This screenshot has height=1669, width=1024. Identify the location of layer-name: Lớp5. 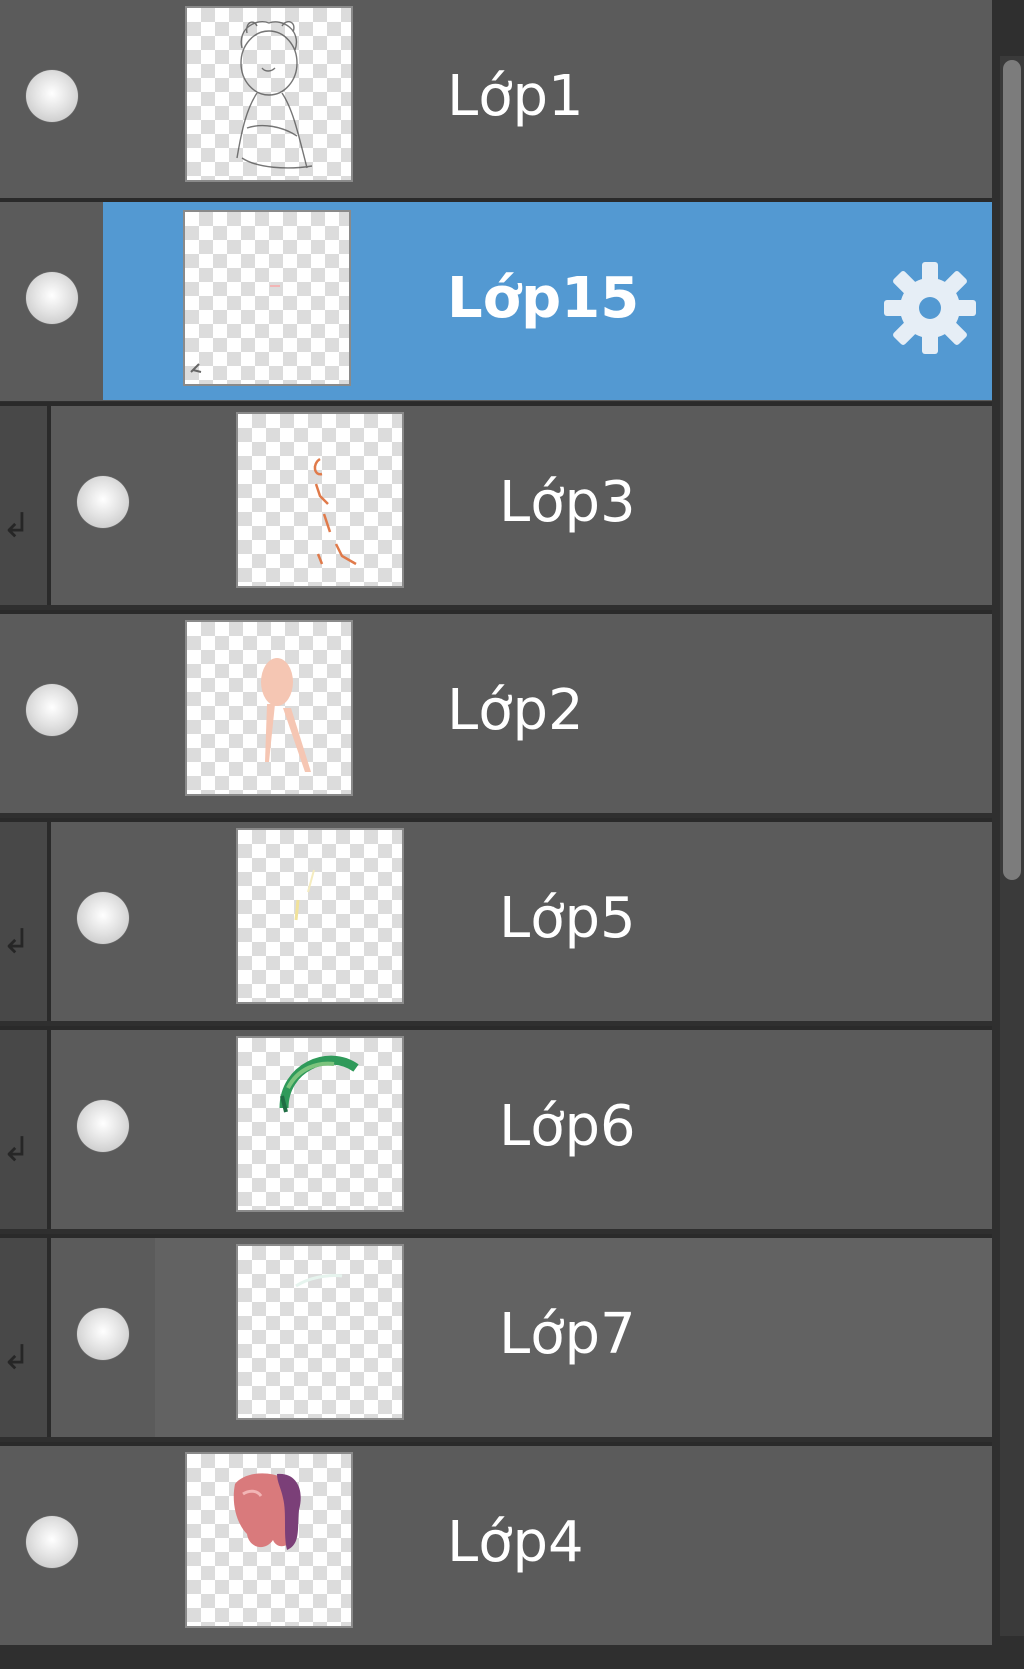
(567, 918).